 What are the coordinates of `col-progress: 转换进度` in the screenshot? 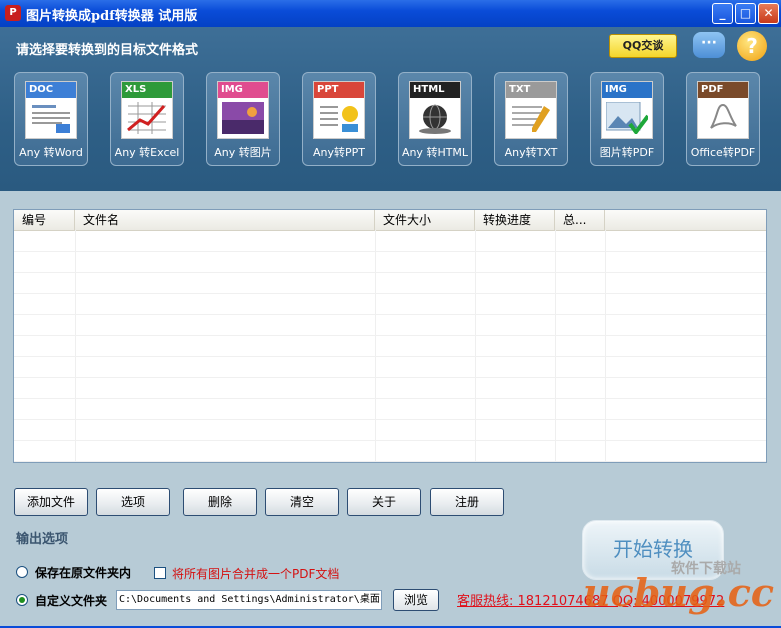 It's located at (515, 220).